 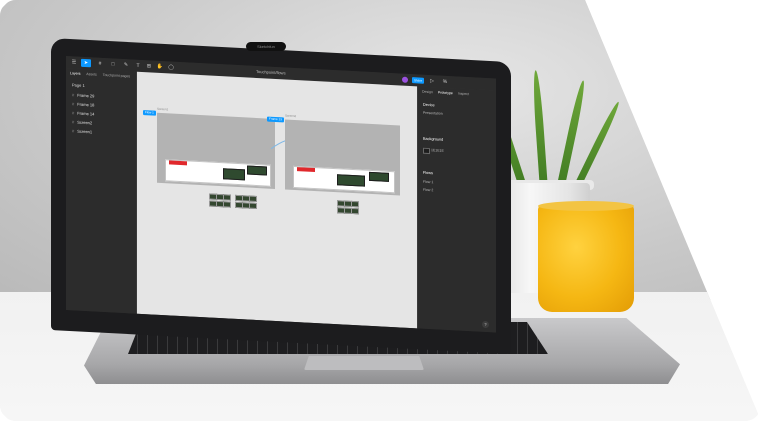 I want to click on flows-label: Flows, so click(x=428, y=173).